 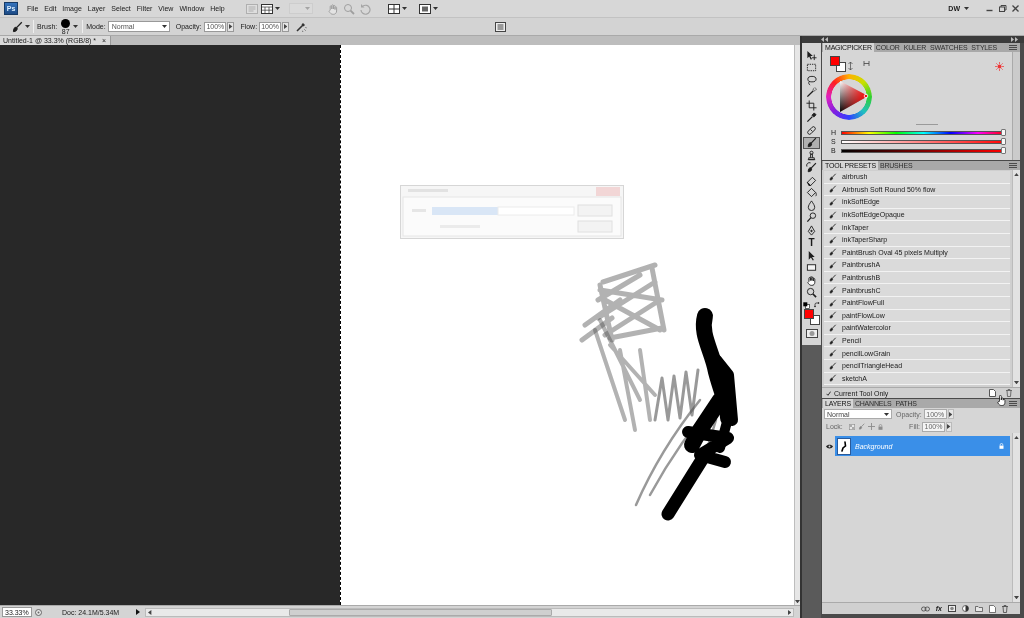 What do you see at coordinates (850, 66) in the screenshot?
I see `vertical-arrows-icon` at bounding box center [850, 66].